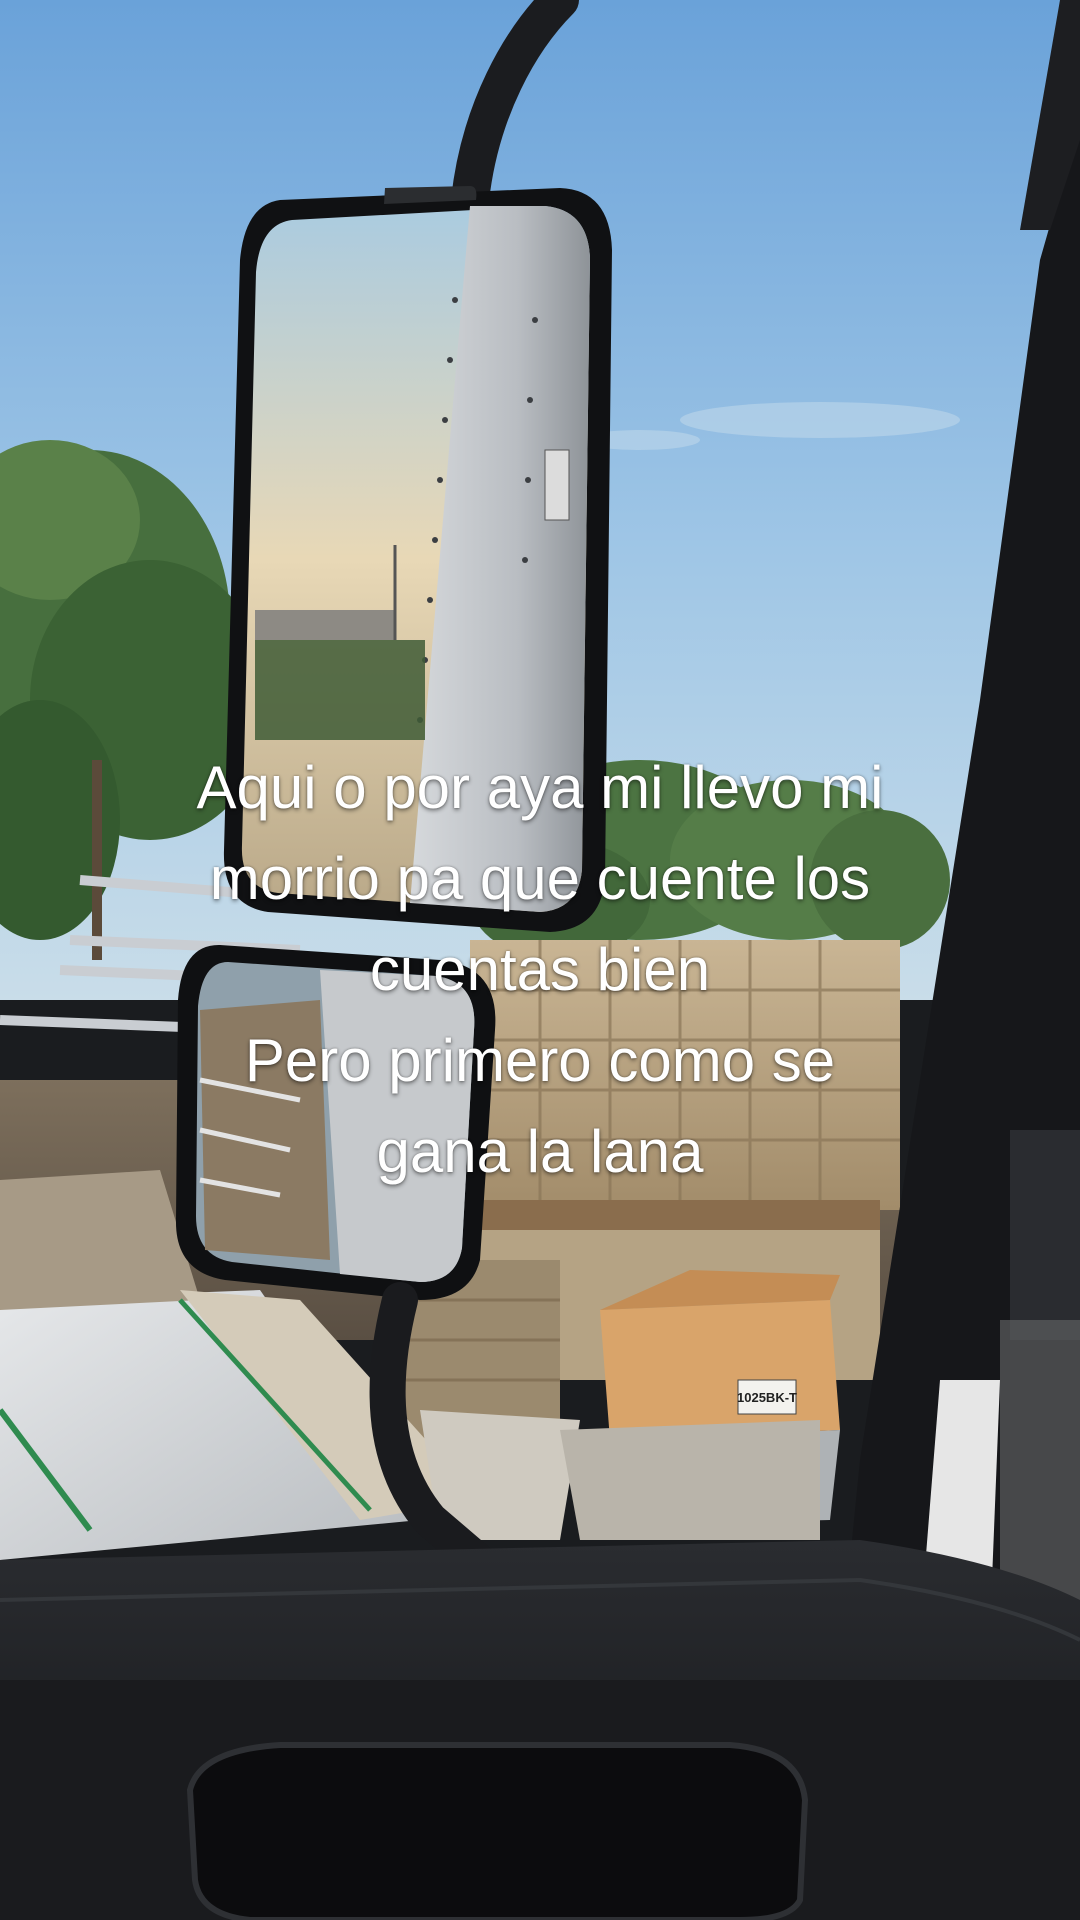  I want to click on box-label-text: 1025BK-T, so click(767, 1397).